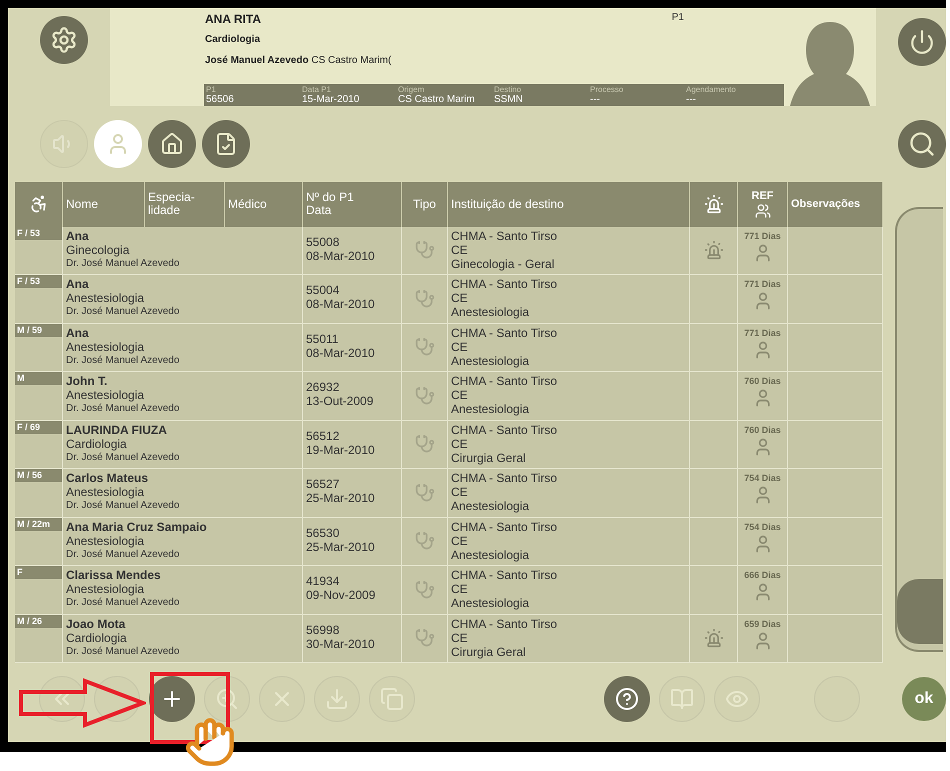 The height and width of the screenshot is (771, 950). What do you see at coordinates (38, 524) in the screenshot?
I see `sex-age-badge: M / 22m` at bounding box center [38, 524].